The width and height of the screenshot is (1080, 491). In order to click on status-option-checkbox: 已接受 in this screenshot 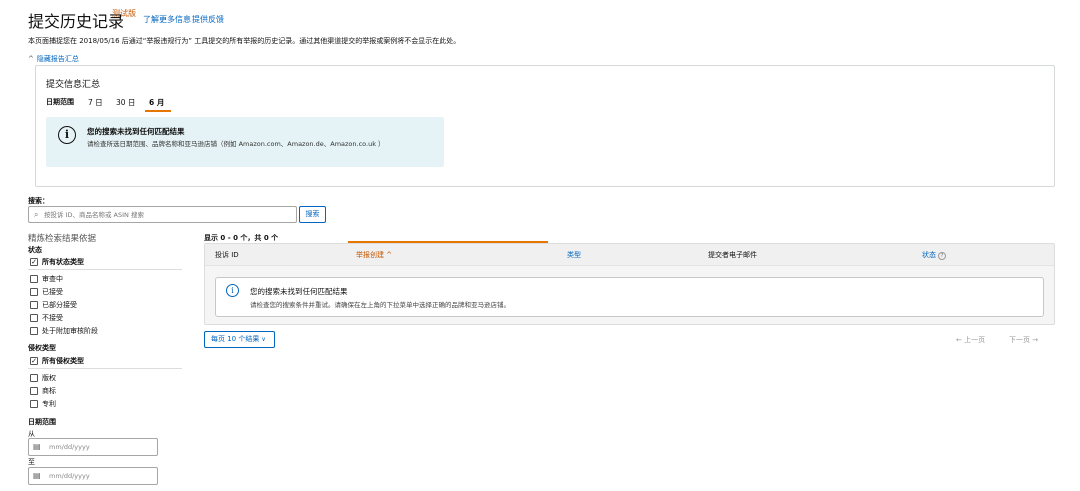, I will do `click(46, 292)`.